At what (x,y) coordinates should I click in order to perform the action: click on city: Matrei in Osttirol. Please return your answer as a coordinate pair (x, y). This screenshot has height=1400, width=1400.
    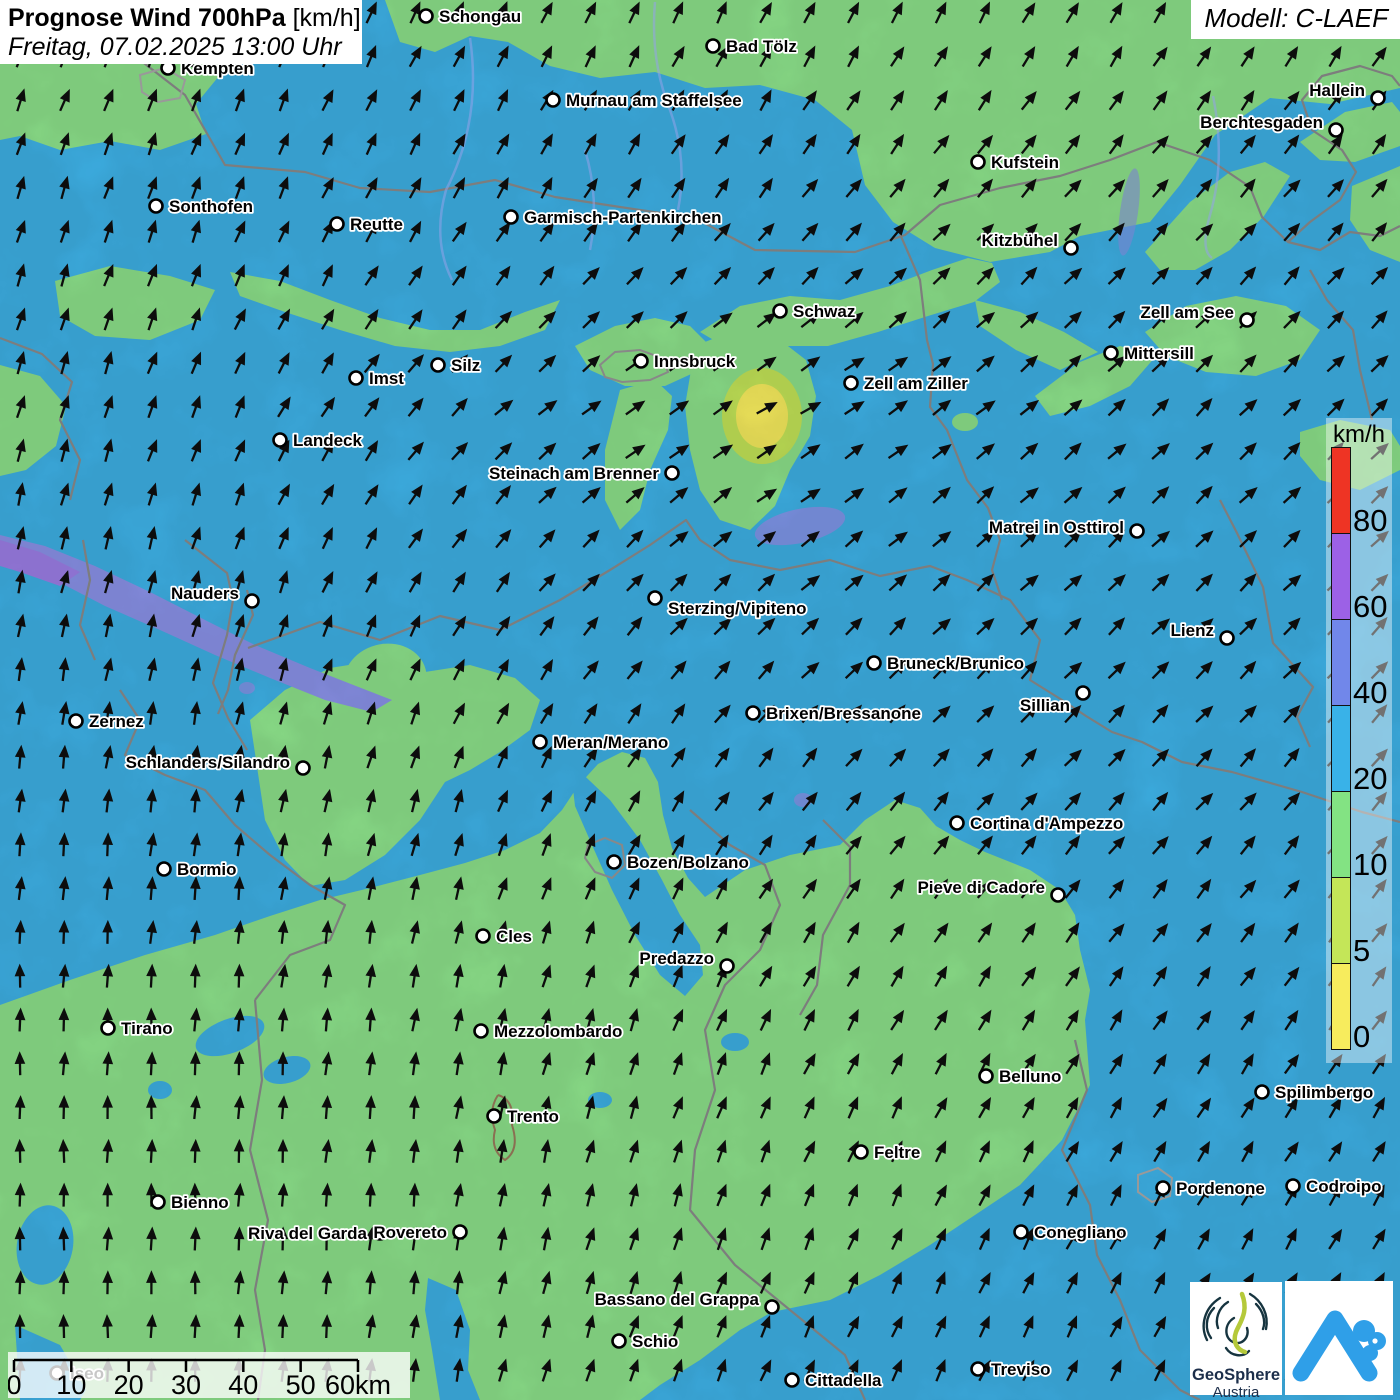
    Looking at the image, I should click on (1066, 527).